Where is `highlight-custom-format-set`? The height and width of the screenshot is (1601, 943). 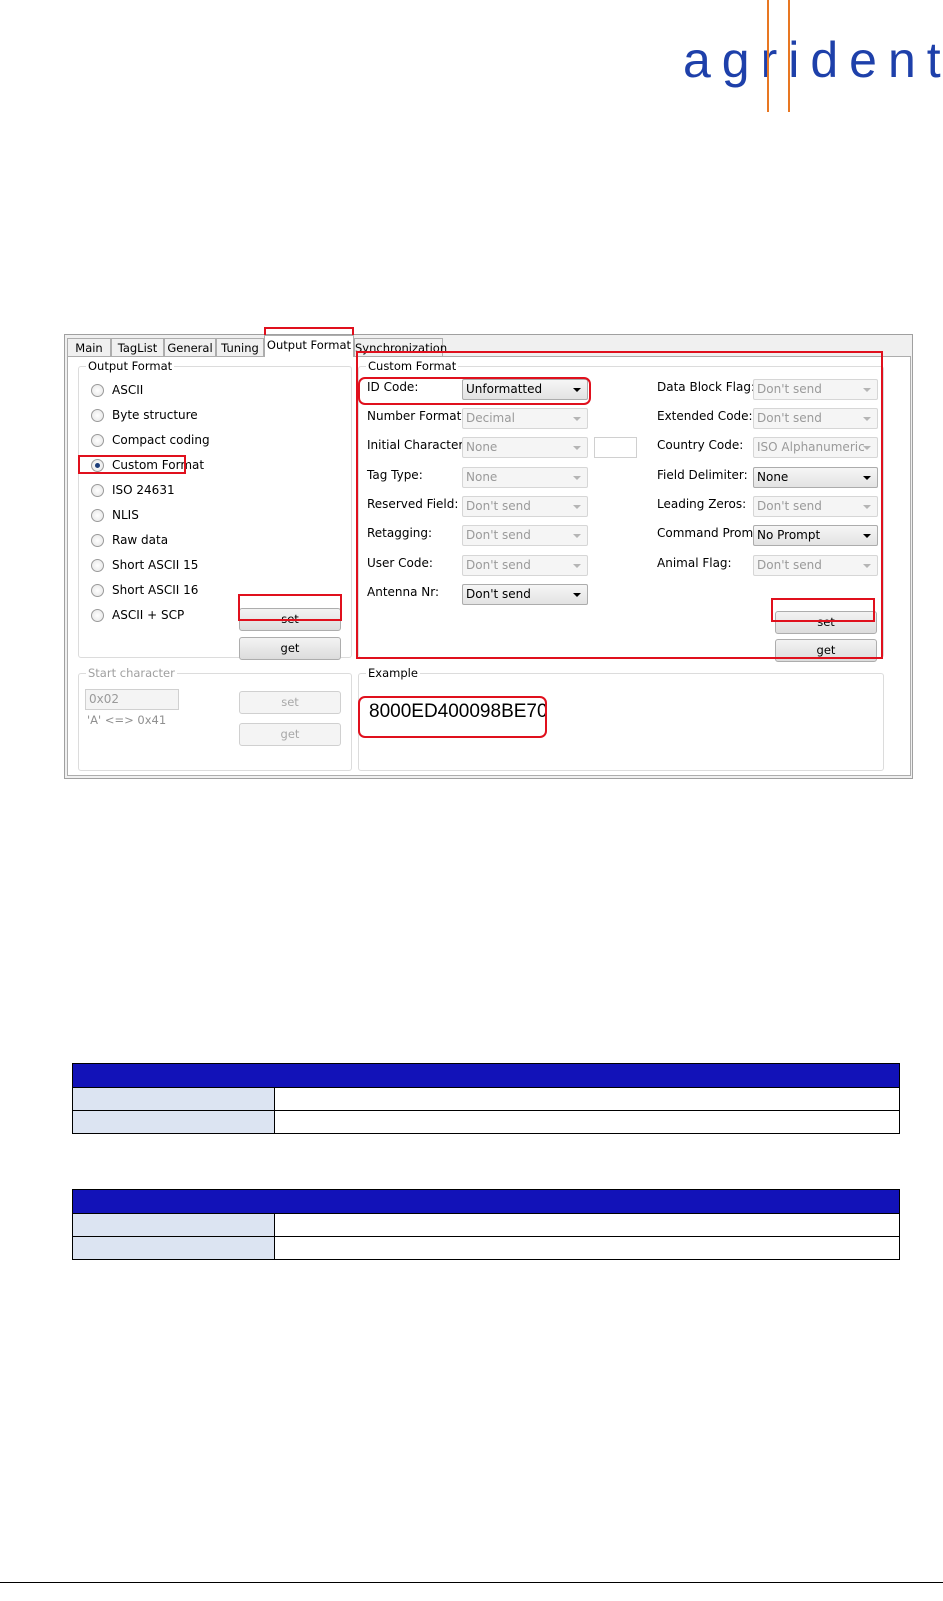
highlight-custom-format-set is located at coordinates (823, 610).